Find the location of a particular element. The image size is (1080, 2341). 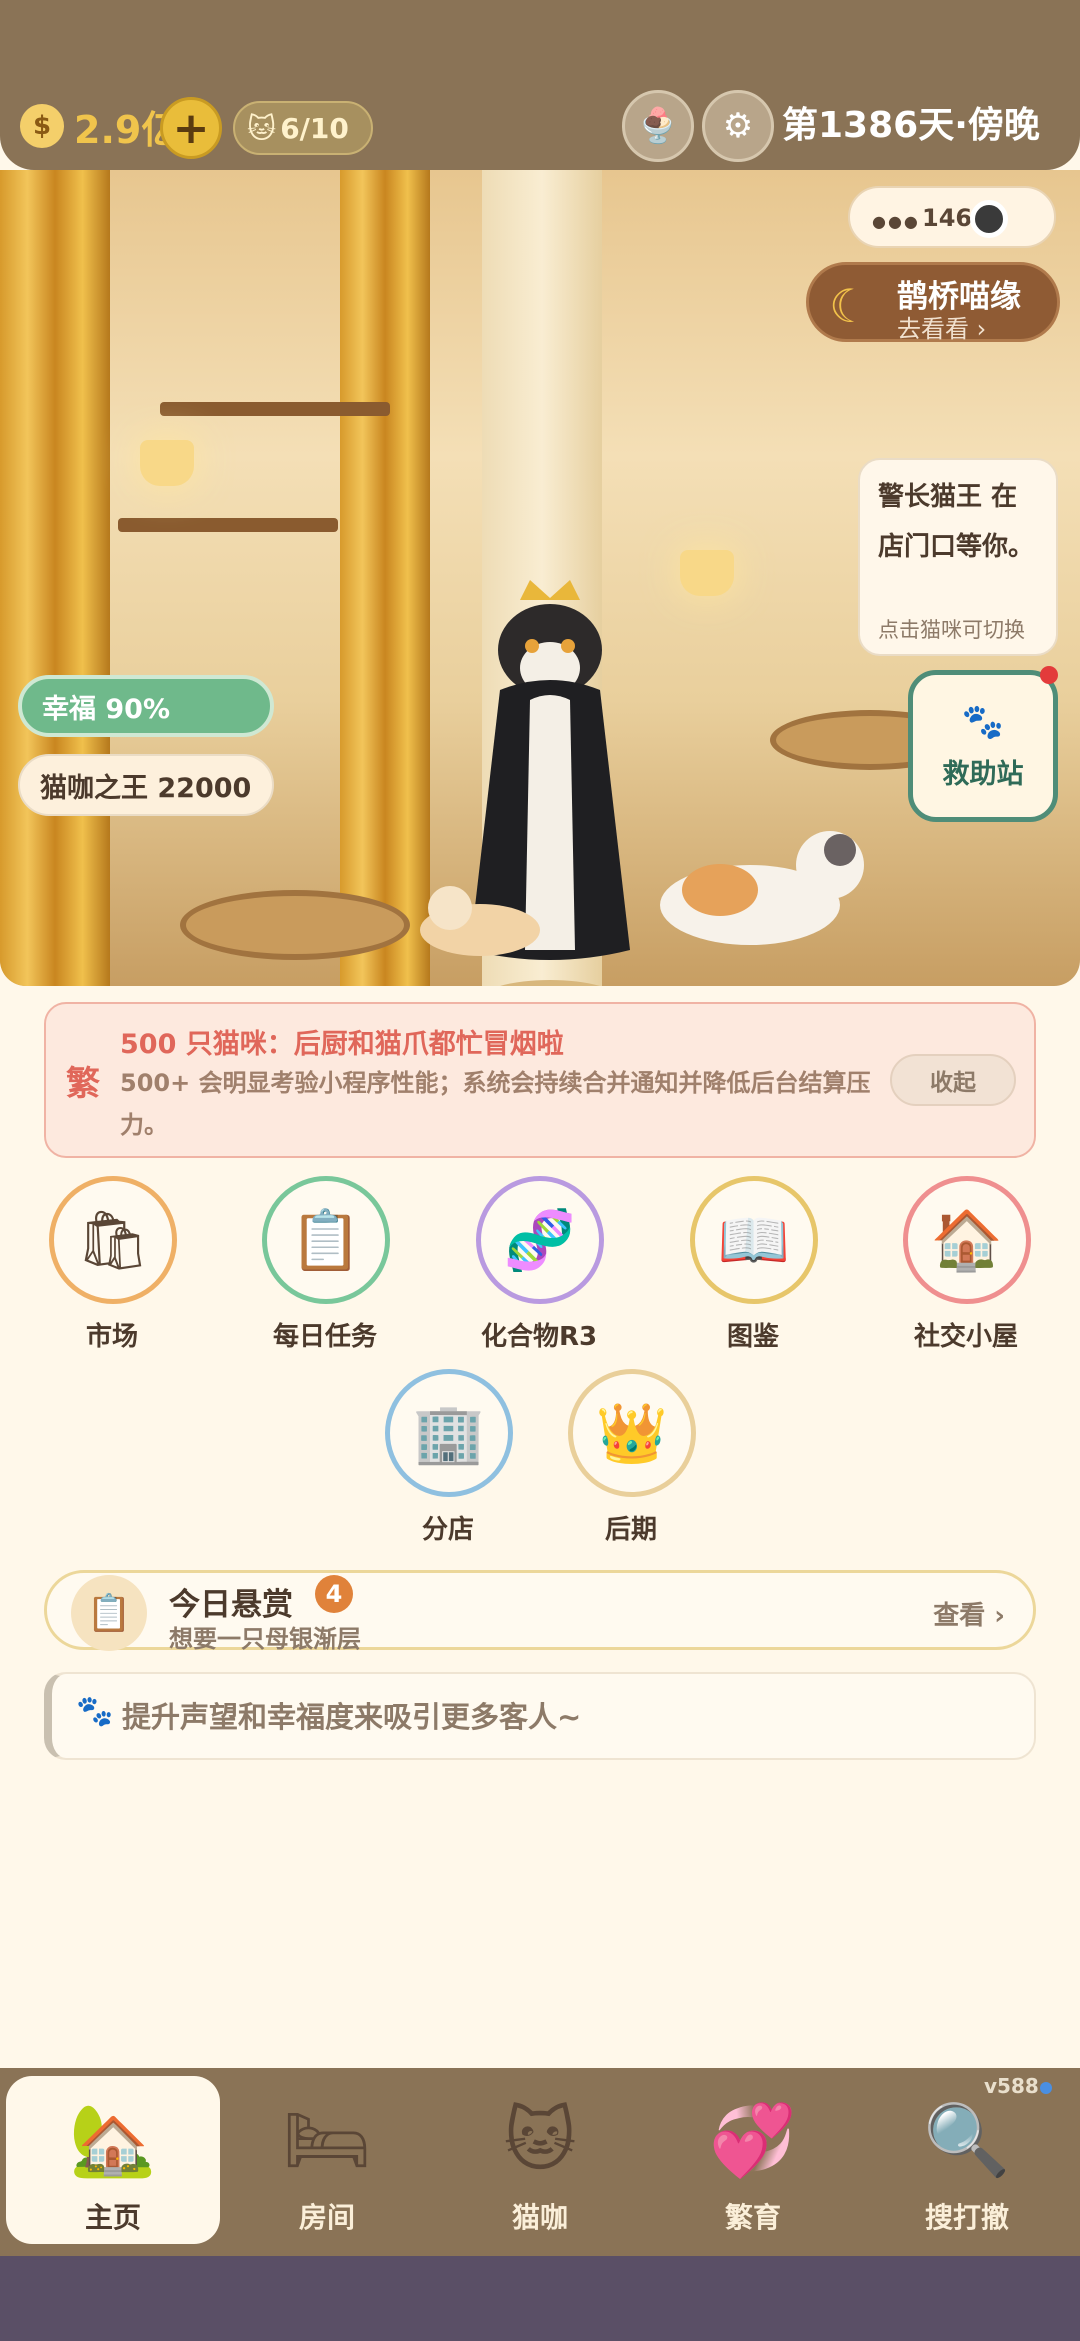

tab-home: 🏡 主页 is located at coordinates (113, 2160).